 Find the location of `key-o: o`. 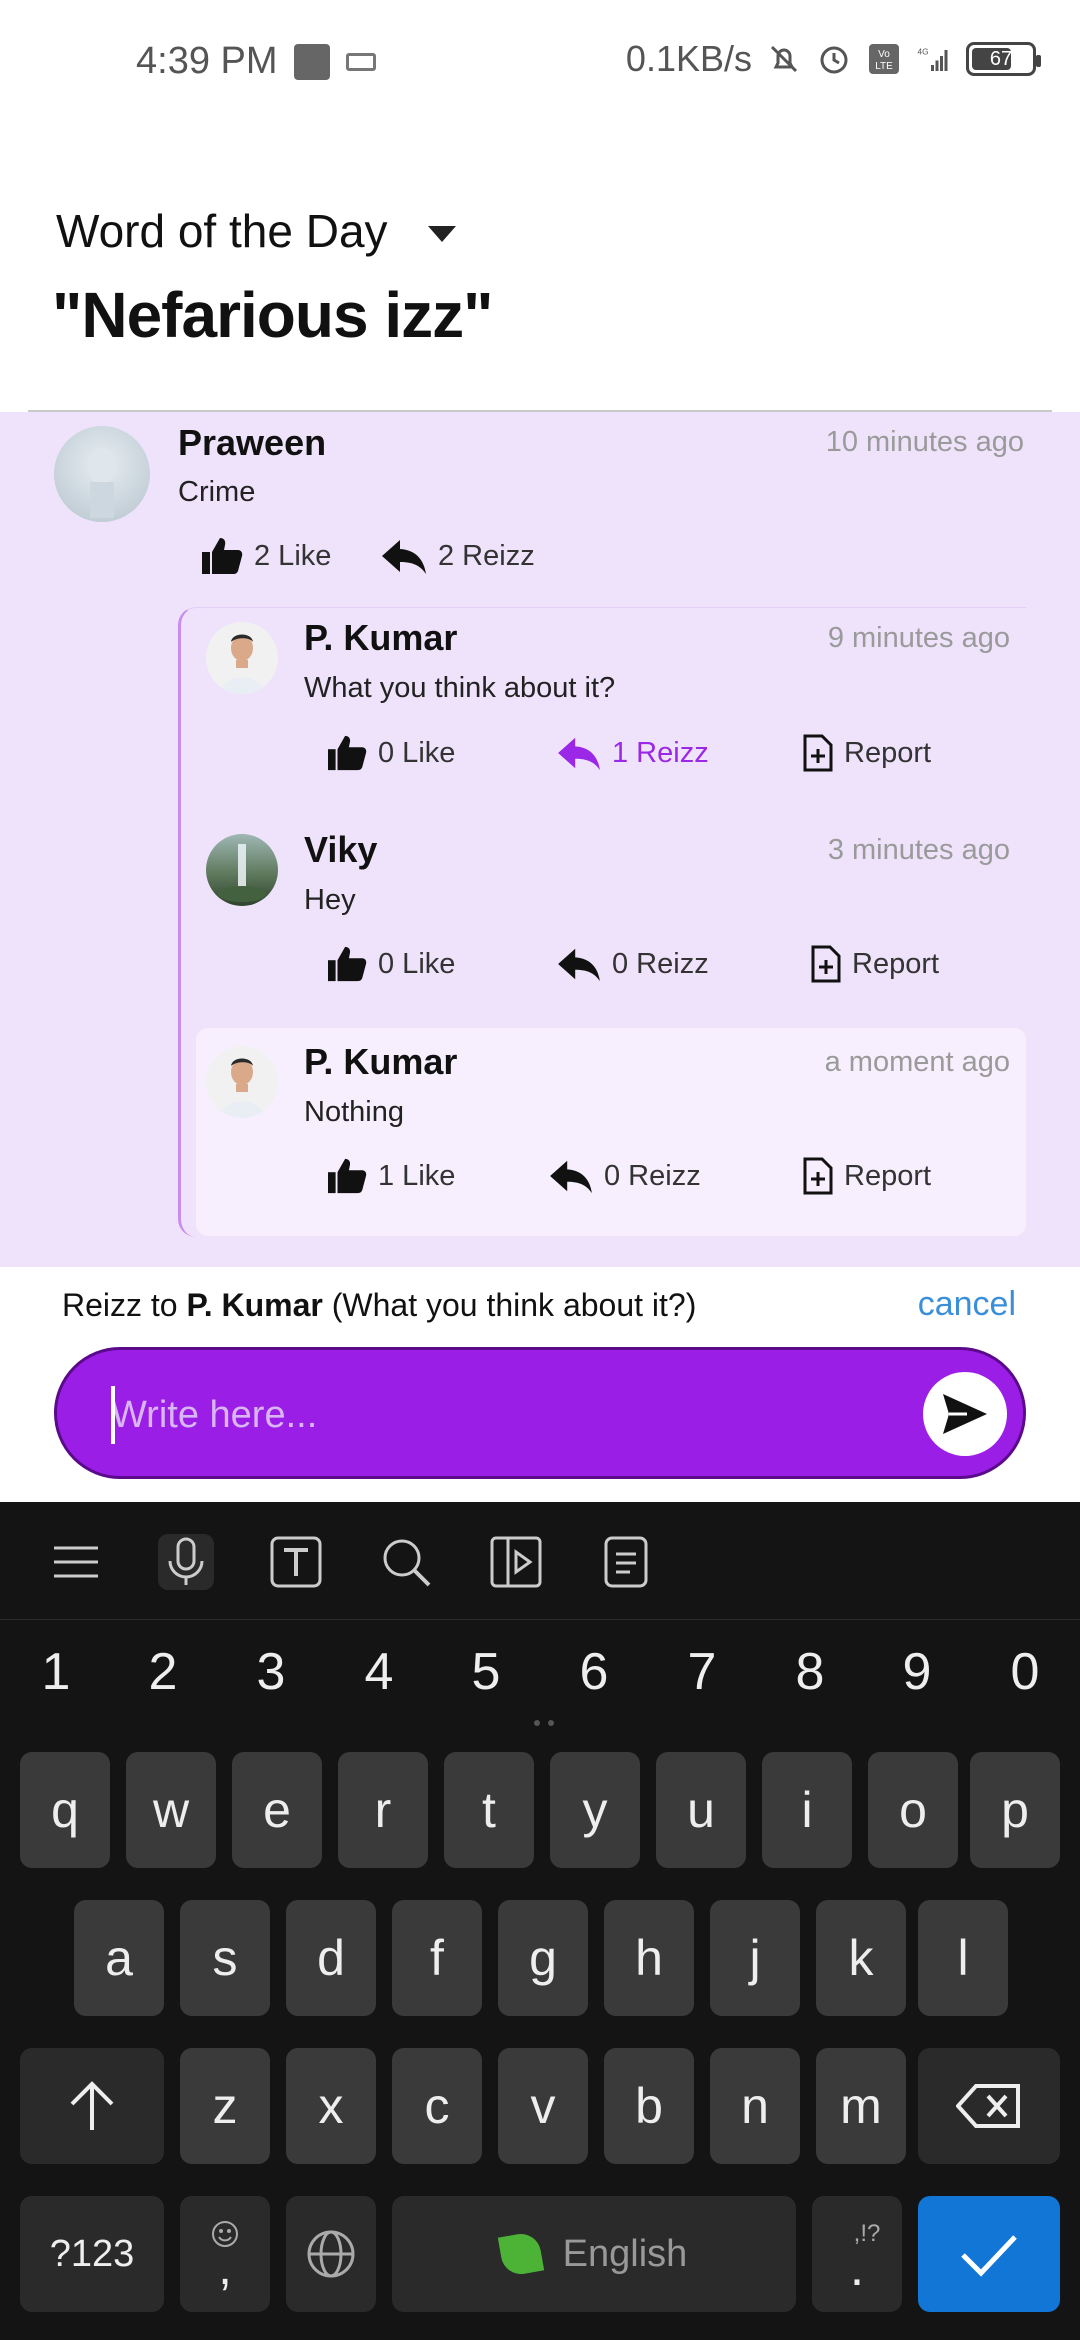

key-o: o is located at coordinates (913, 1810).